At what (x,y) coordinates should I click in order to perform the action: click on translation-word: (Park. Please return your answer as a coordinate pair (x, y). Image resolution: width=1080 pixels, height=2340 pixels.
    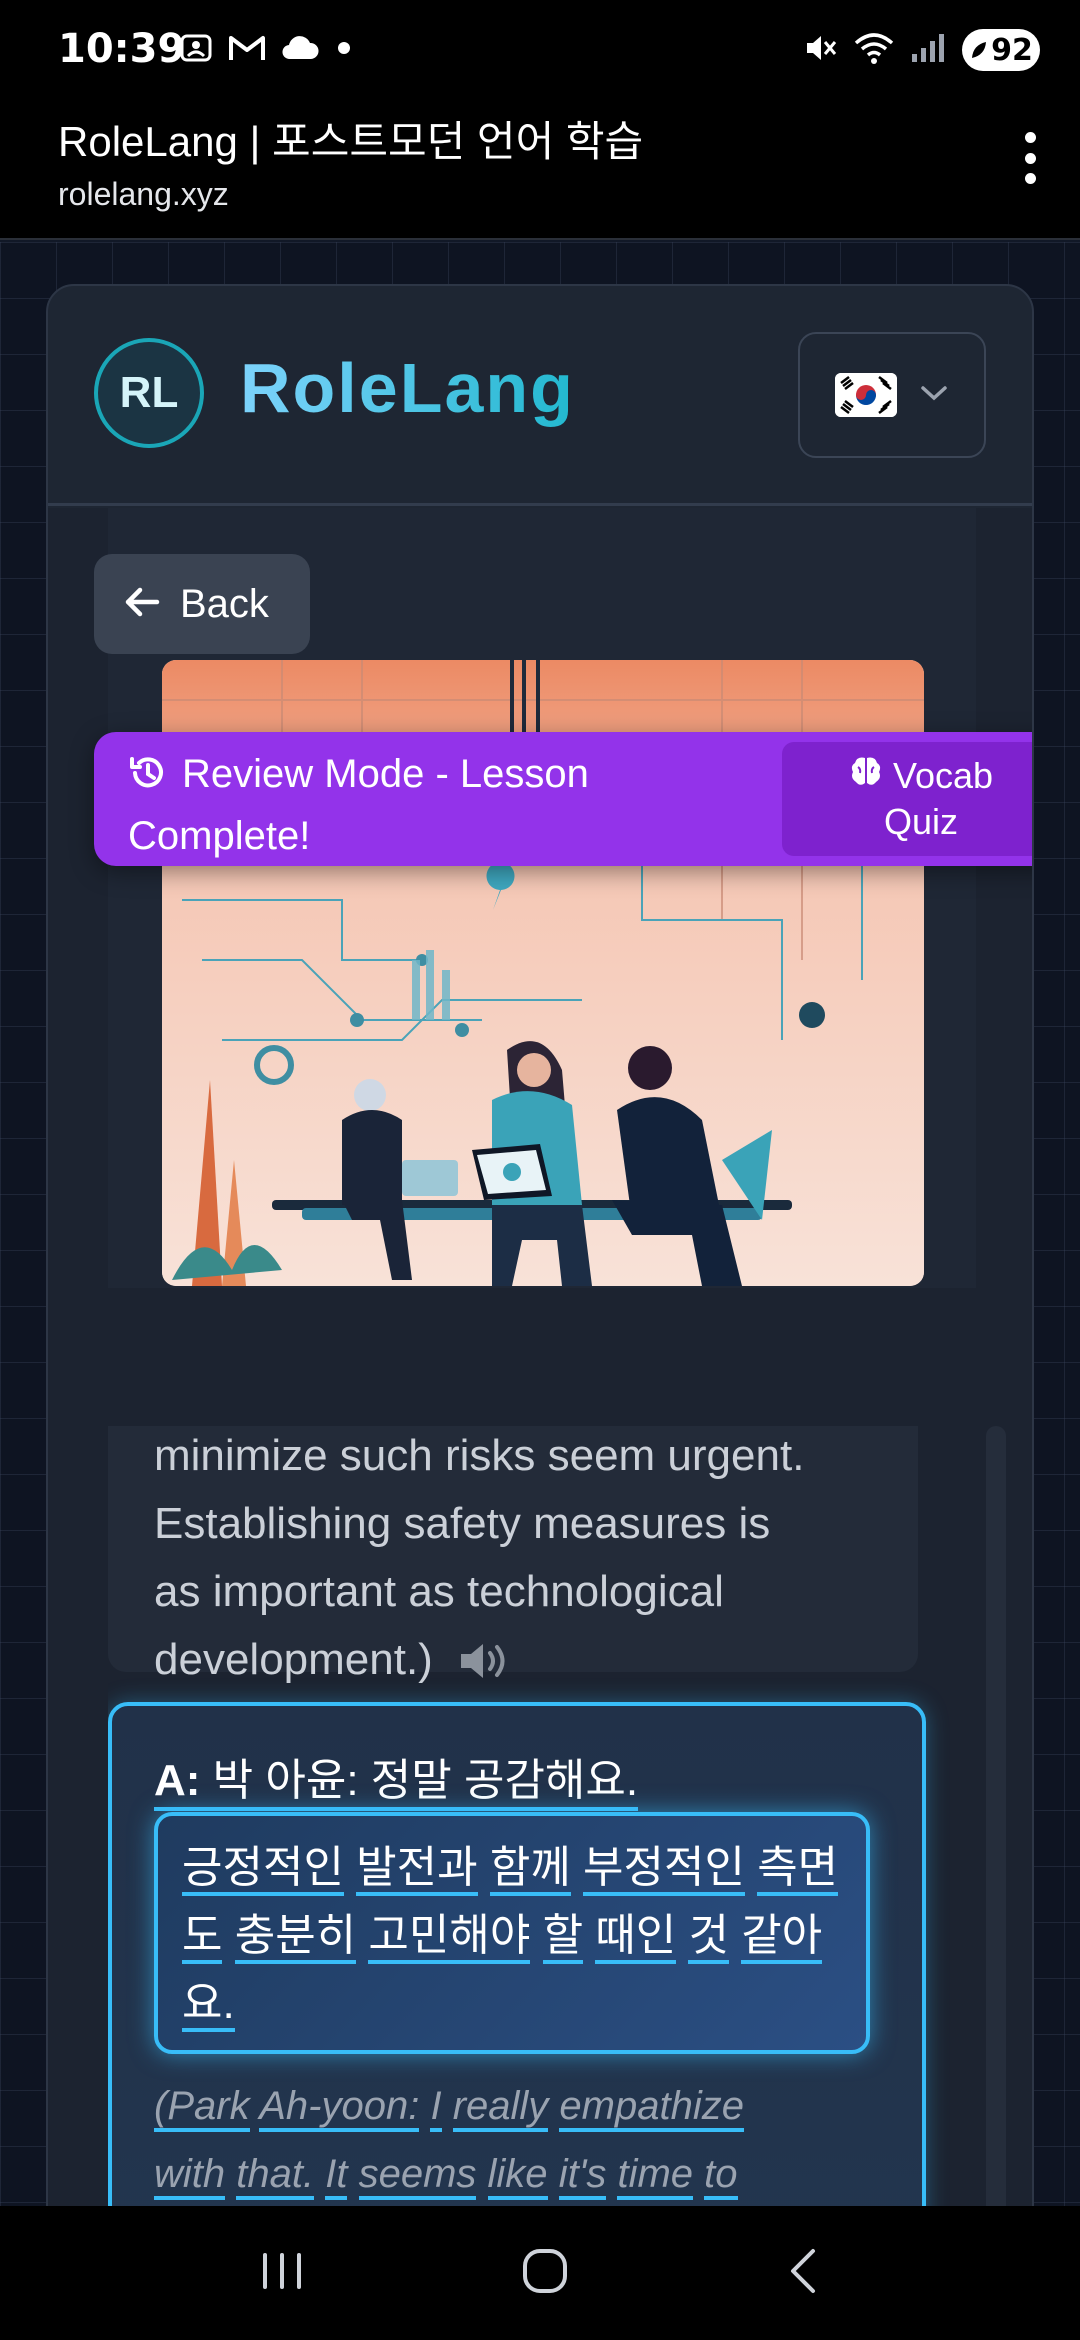
    Looking at the image, I should click on (202, 2108).